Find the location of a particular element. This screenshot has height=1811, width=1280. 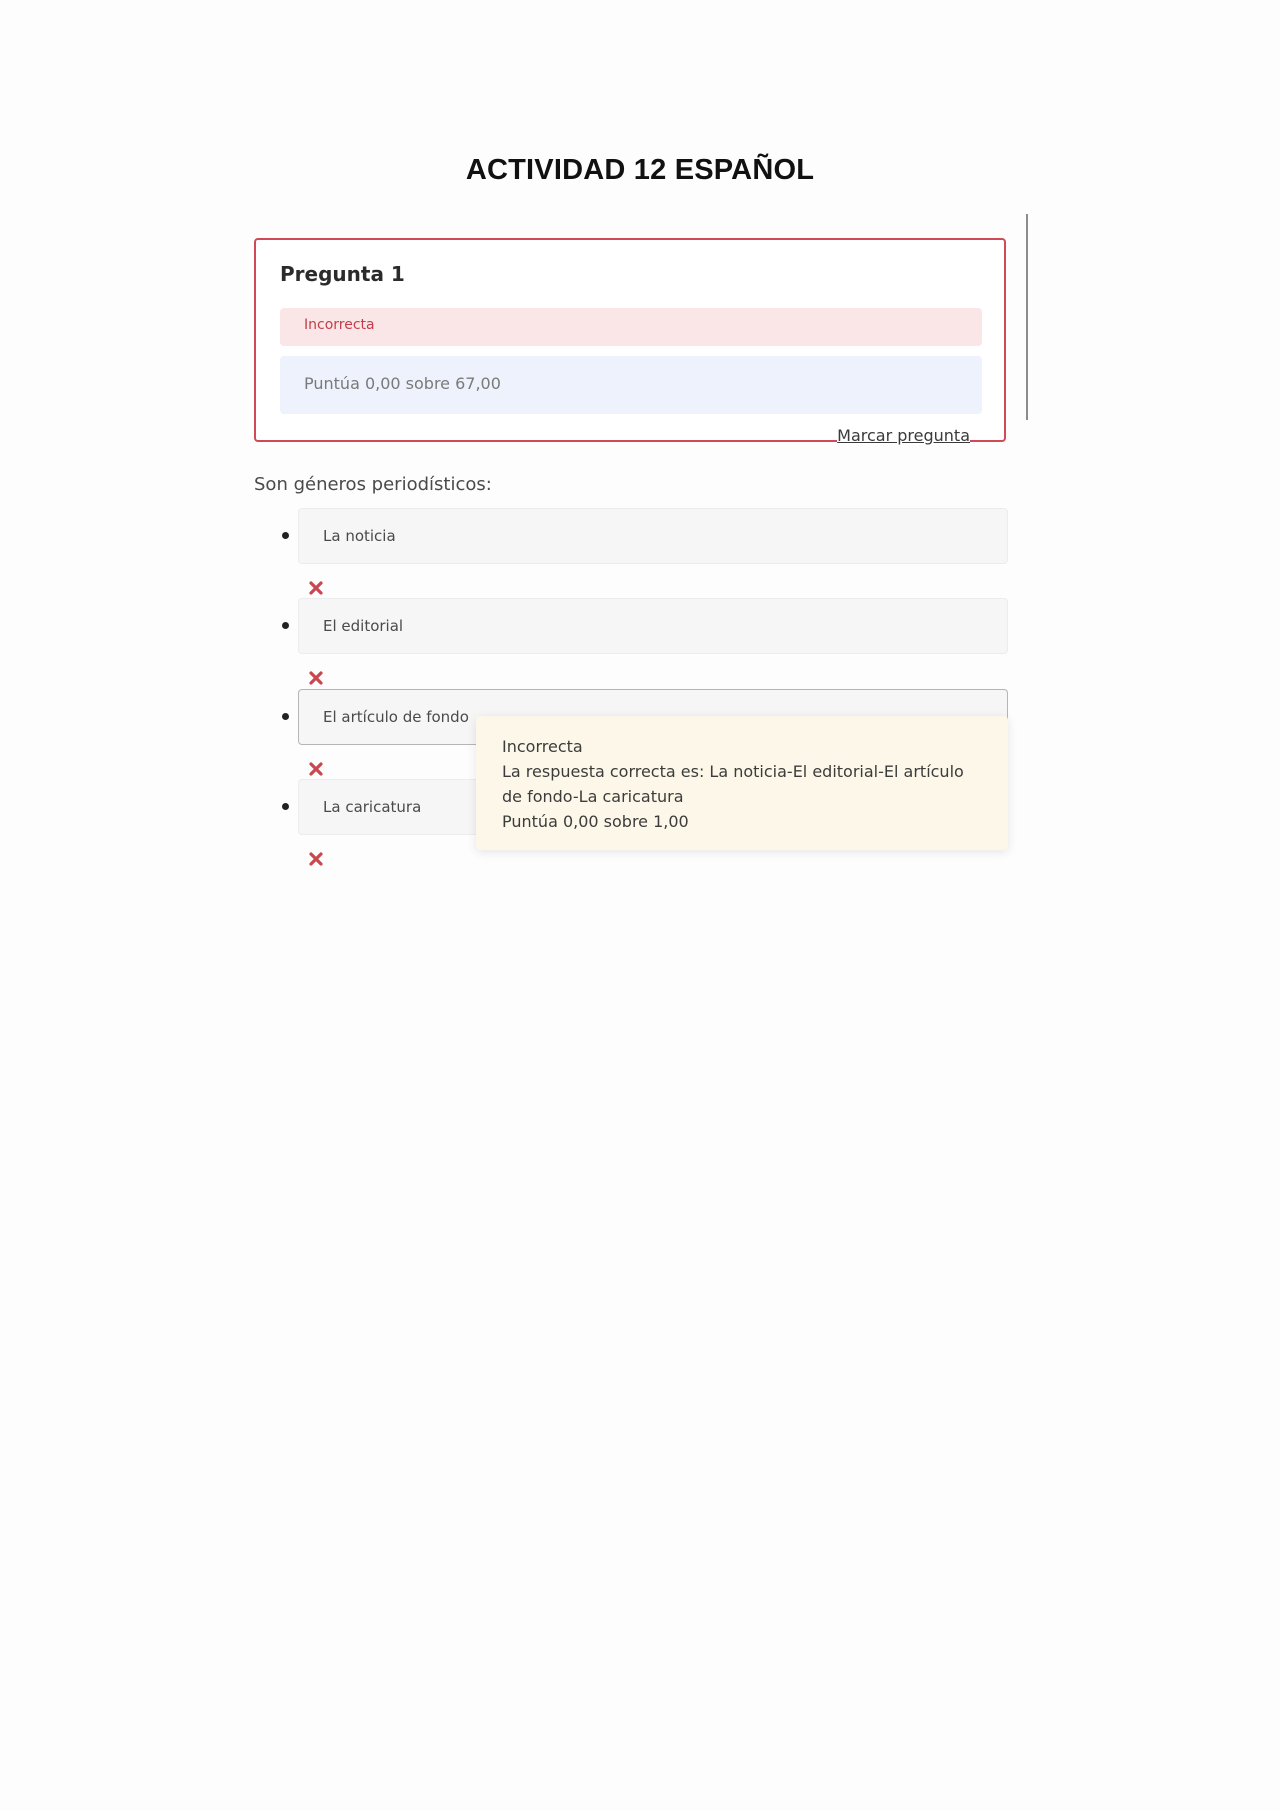

answer-item: La noticia is located at coordinates (643, 557).